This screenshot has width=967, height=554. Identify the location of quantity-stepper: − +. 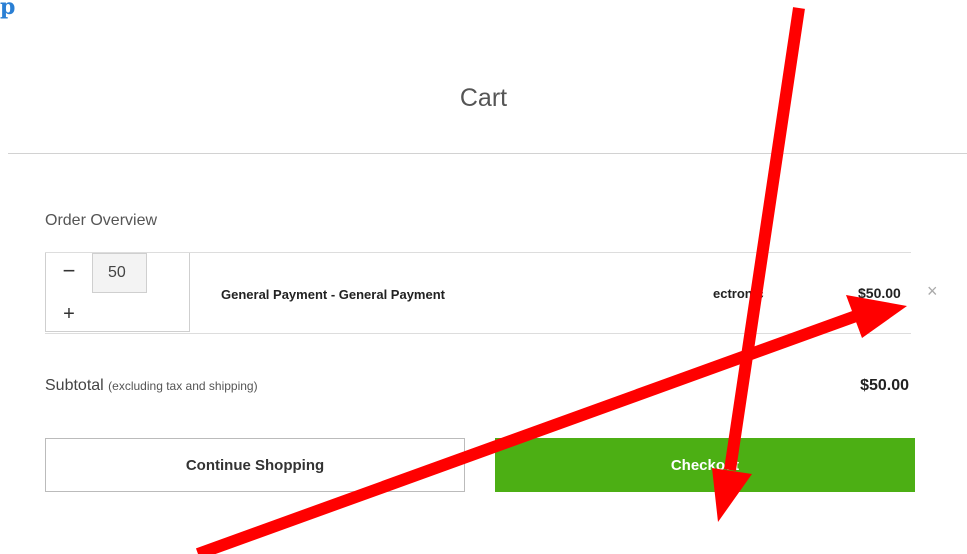
(117, 292).